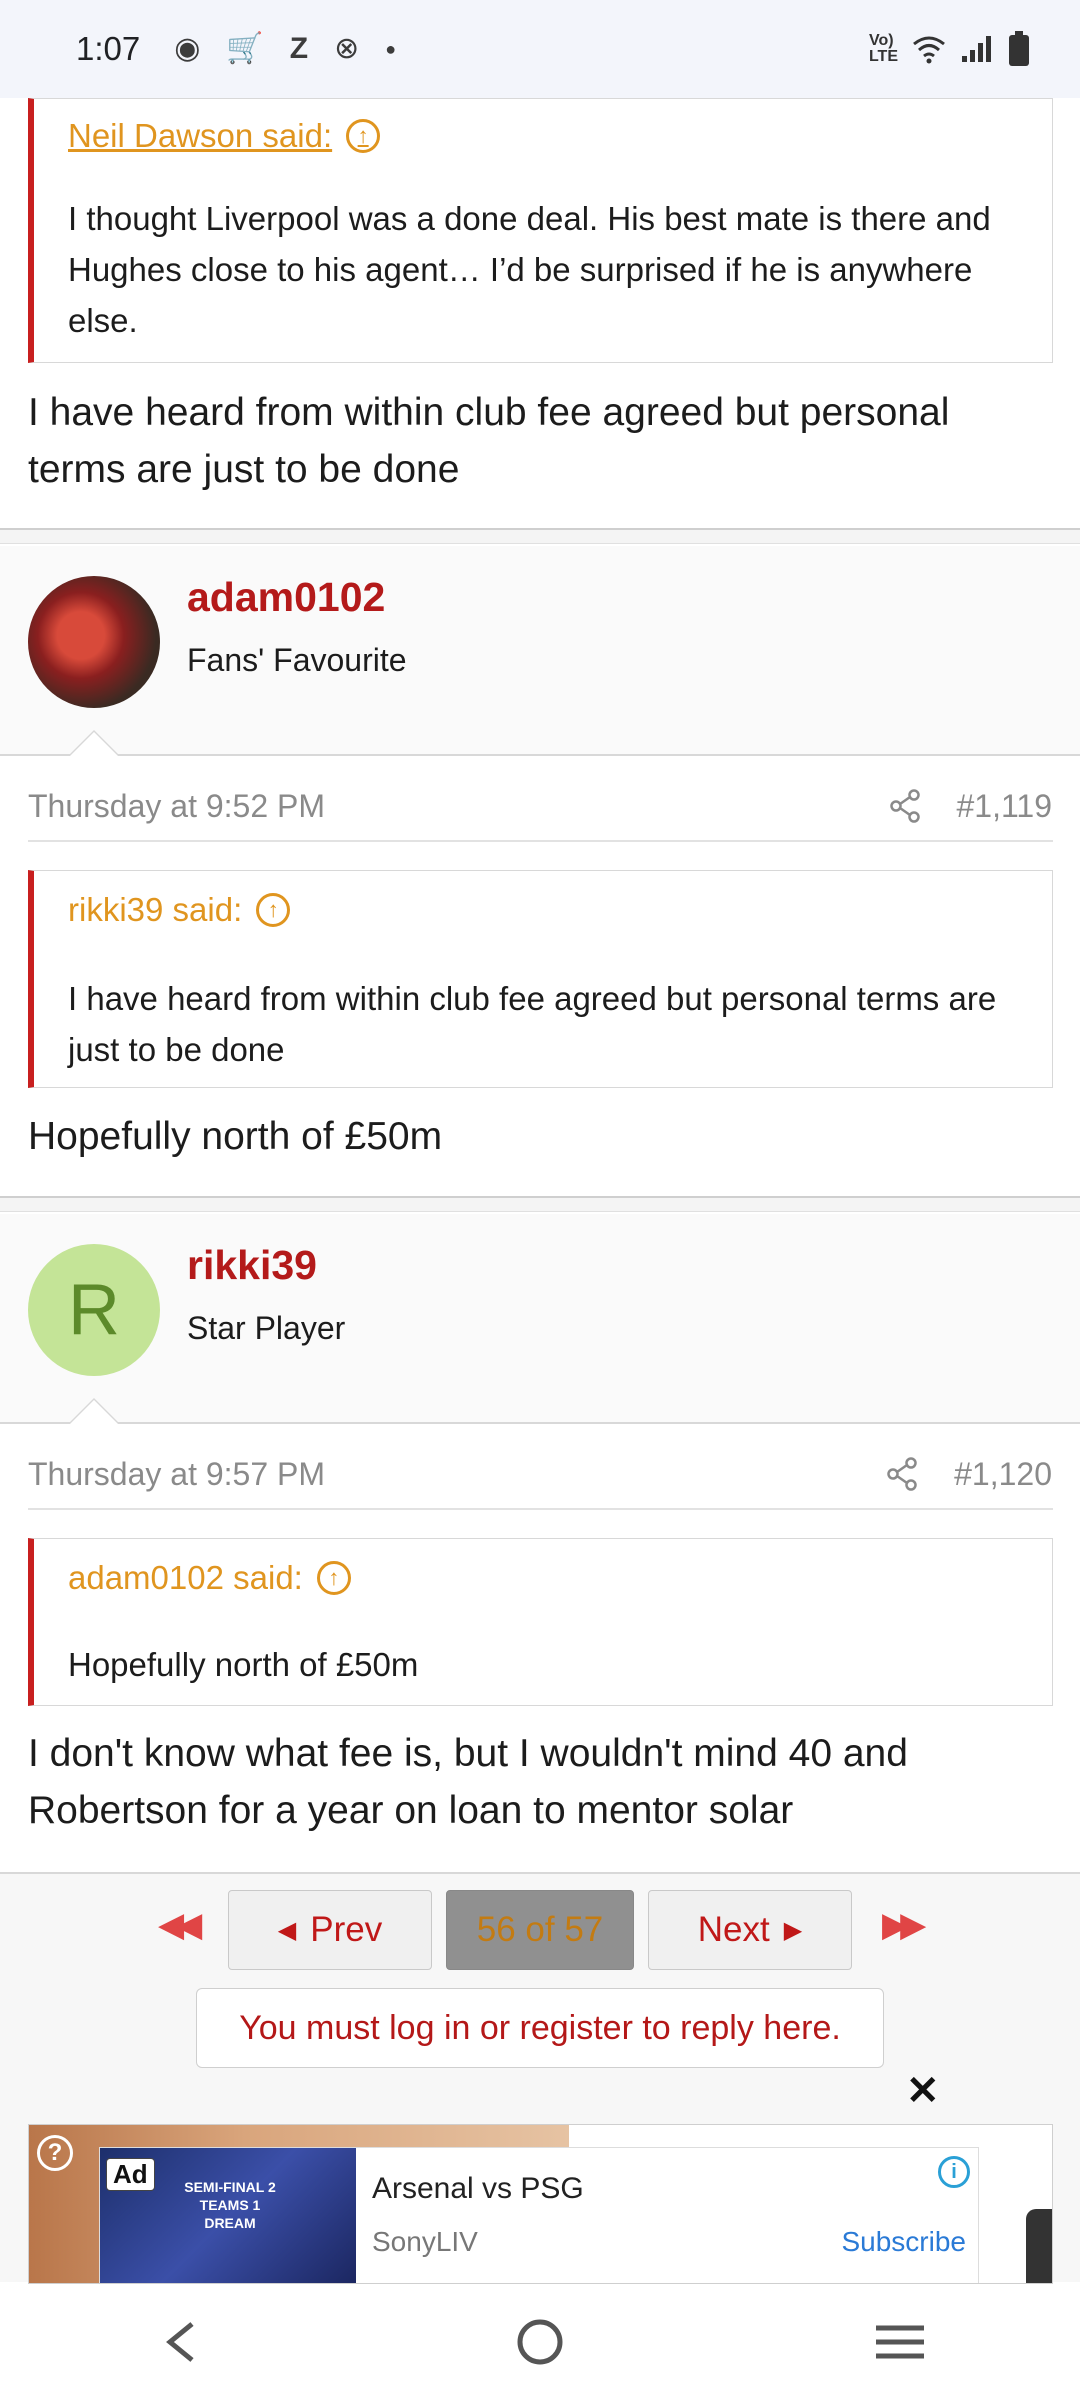  I want to click on ad-edge-decoration, so click(1039, 2246).